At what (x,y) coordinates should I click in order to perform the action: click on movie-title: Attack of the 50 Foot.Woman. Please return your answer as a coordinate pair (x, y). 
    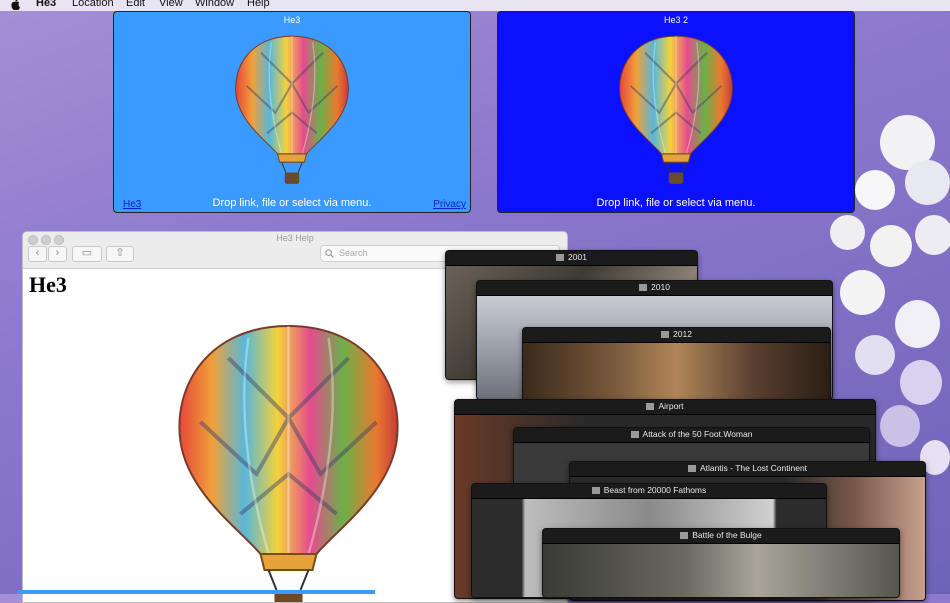
    Looking at the image, I should click on (697, 434).